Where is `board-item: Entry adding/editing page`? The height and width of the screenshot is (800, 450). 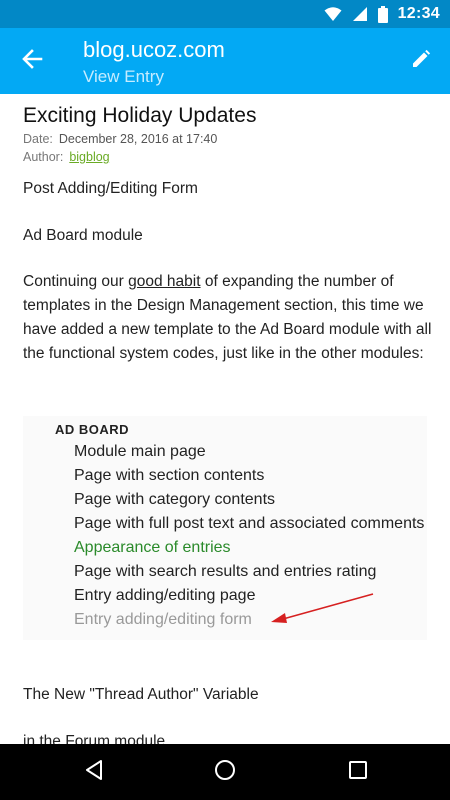 board-item: Entry adding/editing page is located at coordinates (165, 595).